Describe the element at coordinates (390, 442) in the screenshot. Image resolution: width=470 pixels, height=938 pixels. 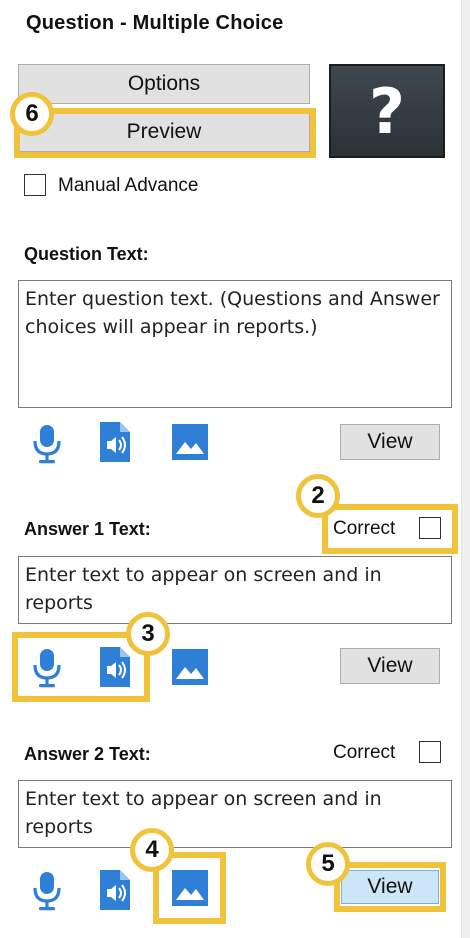
I see `question-view-button: View` at that location.